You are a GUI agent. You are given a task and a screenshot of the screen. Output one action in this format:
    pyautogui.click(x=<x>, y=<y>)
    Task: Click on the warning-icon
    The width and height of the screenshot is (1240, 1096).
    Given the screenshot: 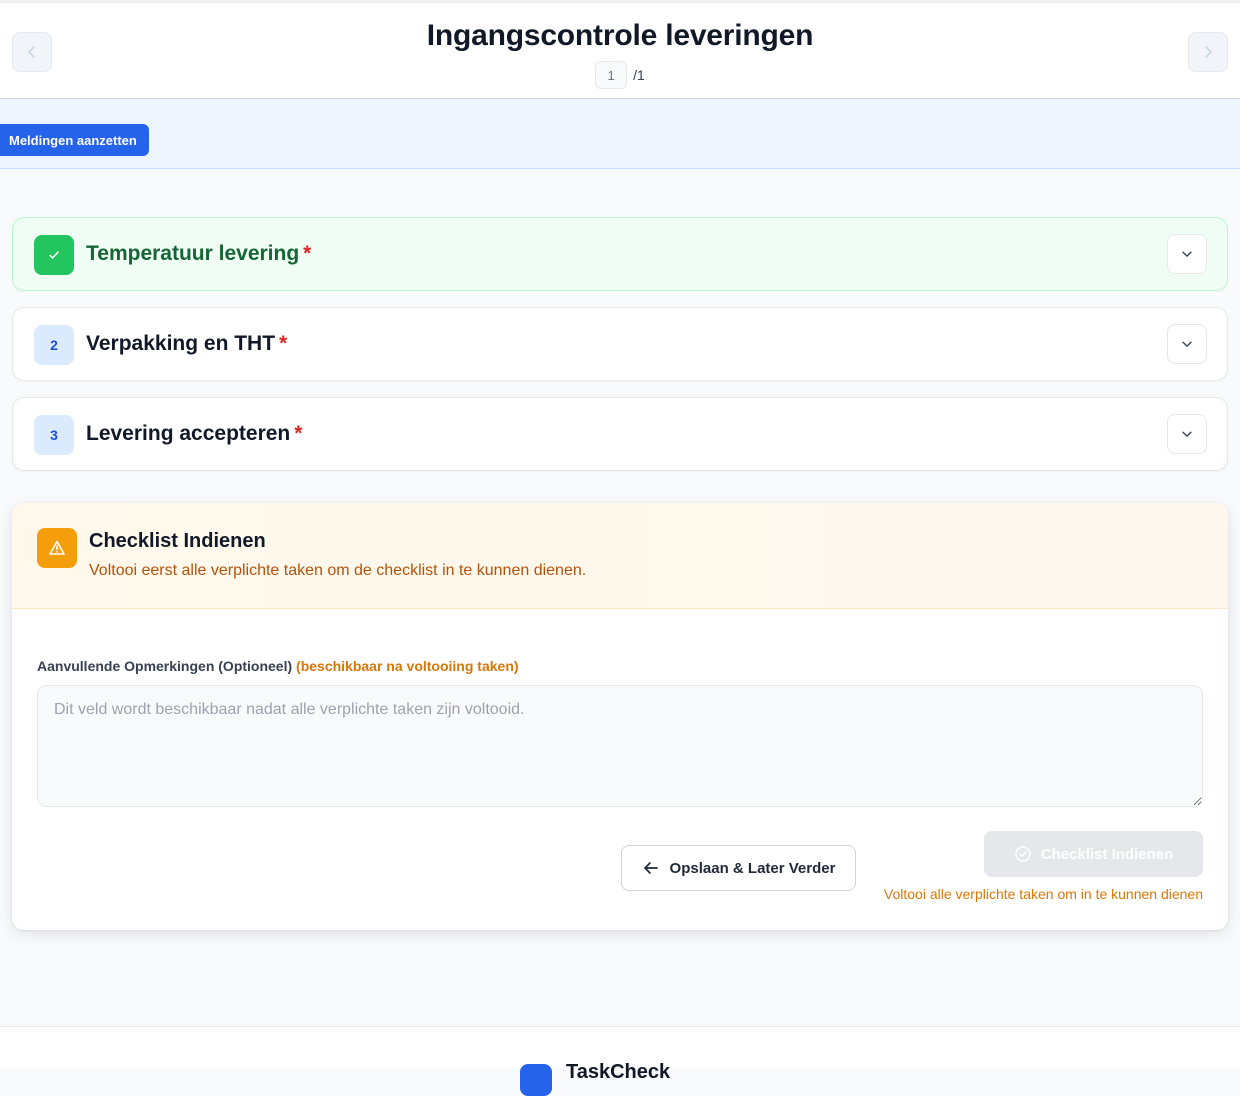 What is the action you would take?
    pyautogui.click(x=57, y=548)
    